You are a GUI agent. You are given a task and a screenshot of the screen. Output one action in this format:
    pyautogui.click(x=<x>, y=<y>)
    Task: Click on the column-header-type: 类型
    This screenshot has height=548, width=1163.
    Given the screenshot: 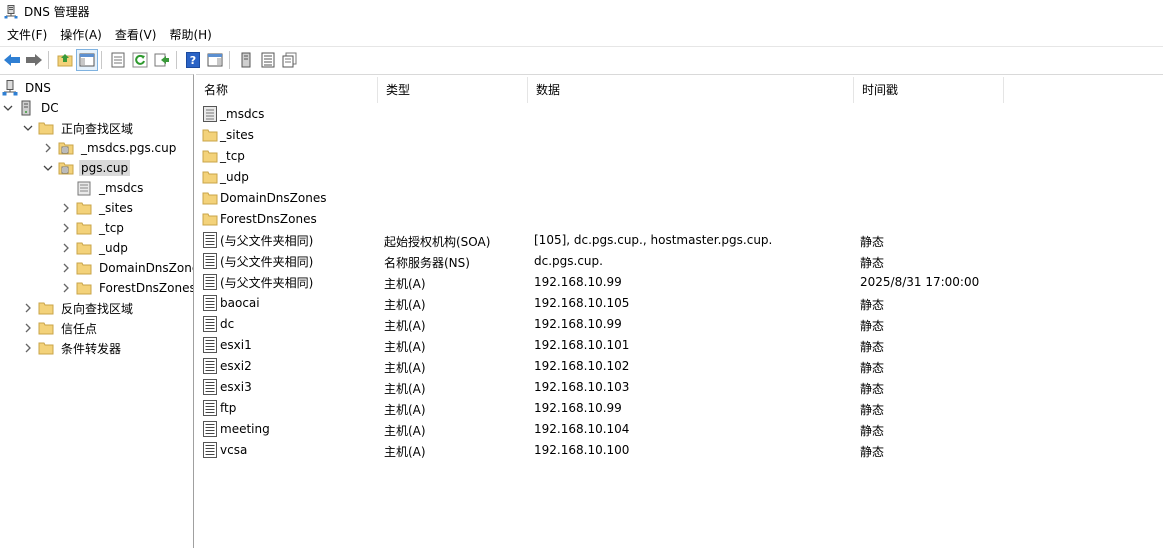 What is the action you would take?
    pyautogui.click(x=453, y=90)
    